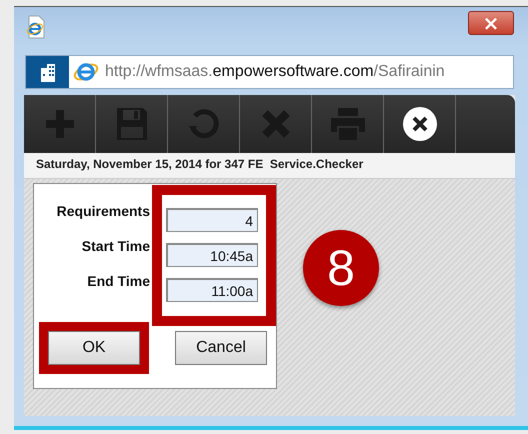 The width and height of the screenshot is (528, 434). Describe the element at coordinates (118, 281) in the screenshot. I see `field-label: End Time` at that location.